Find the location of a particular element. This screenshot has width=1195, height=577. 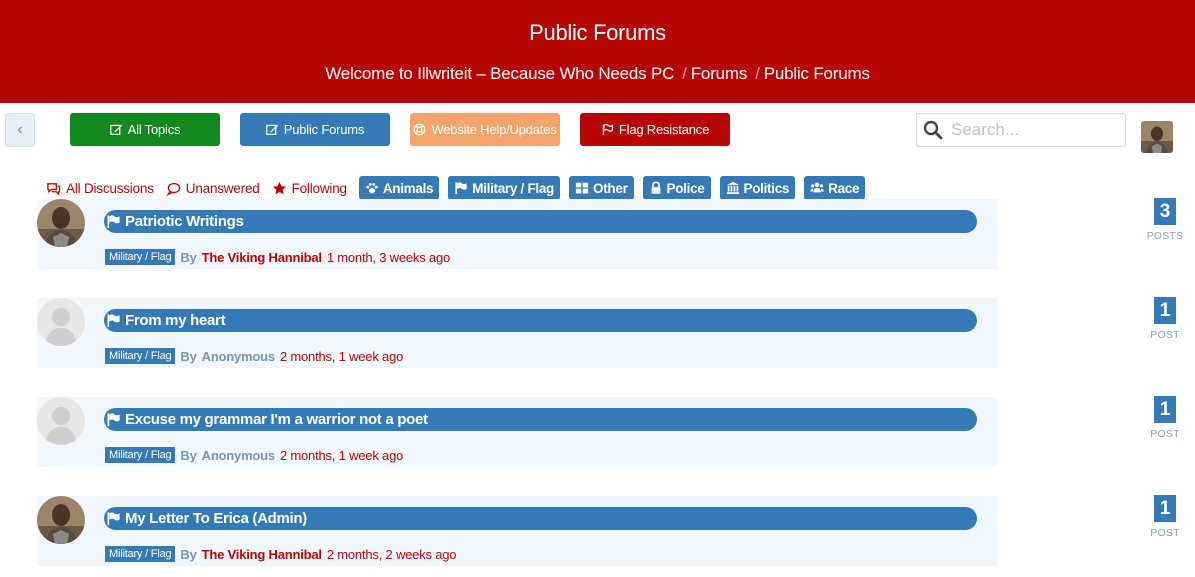

website-help-button: Website Help/Updates is located at coordinates (485, 129).